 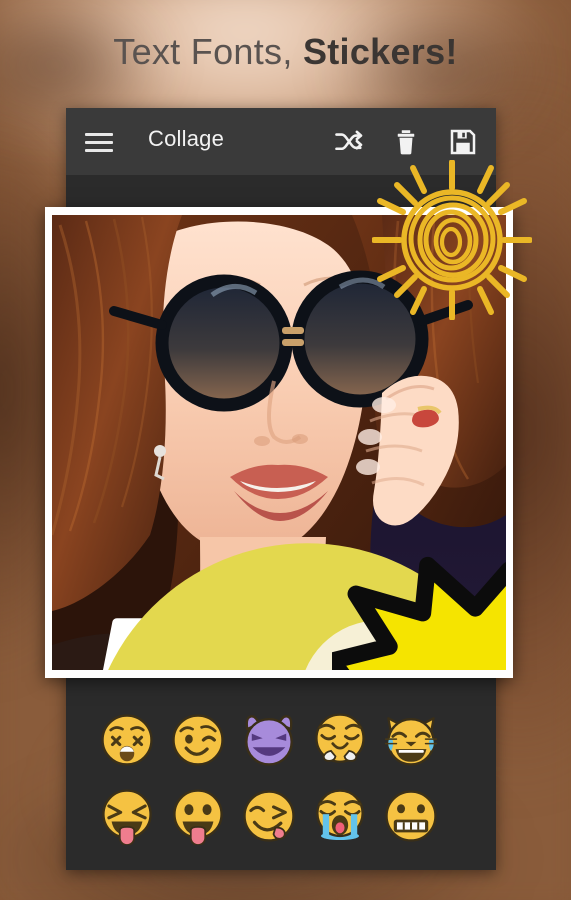 I want to click on emoji-grimacing, so click(x=411, y=816).